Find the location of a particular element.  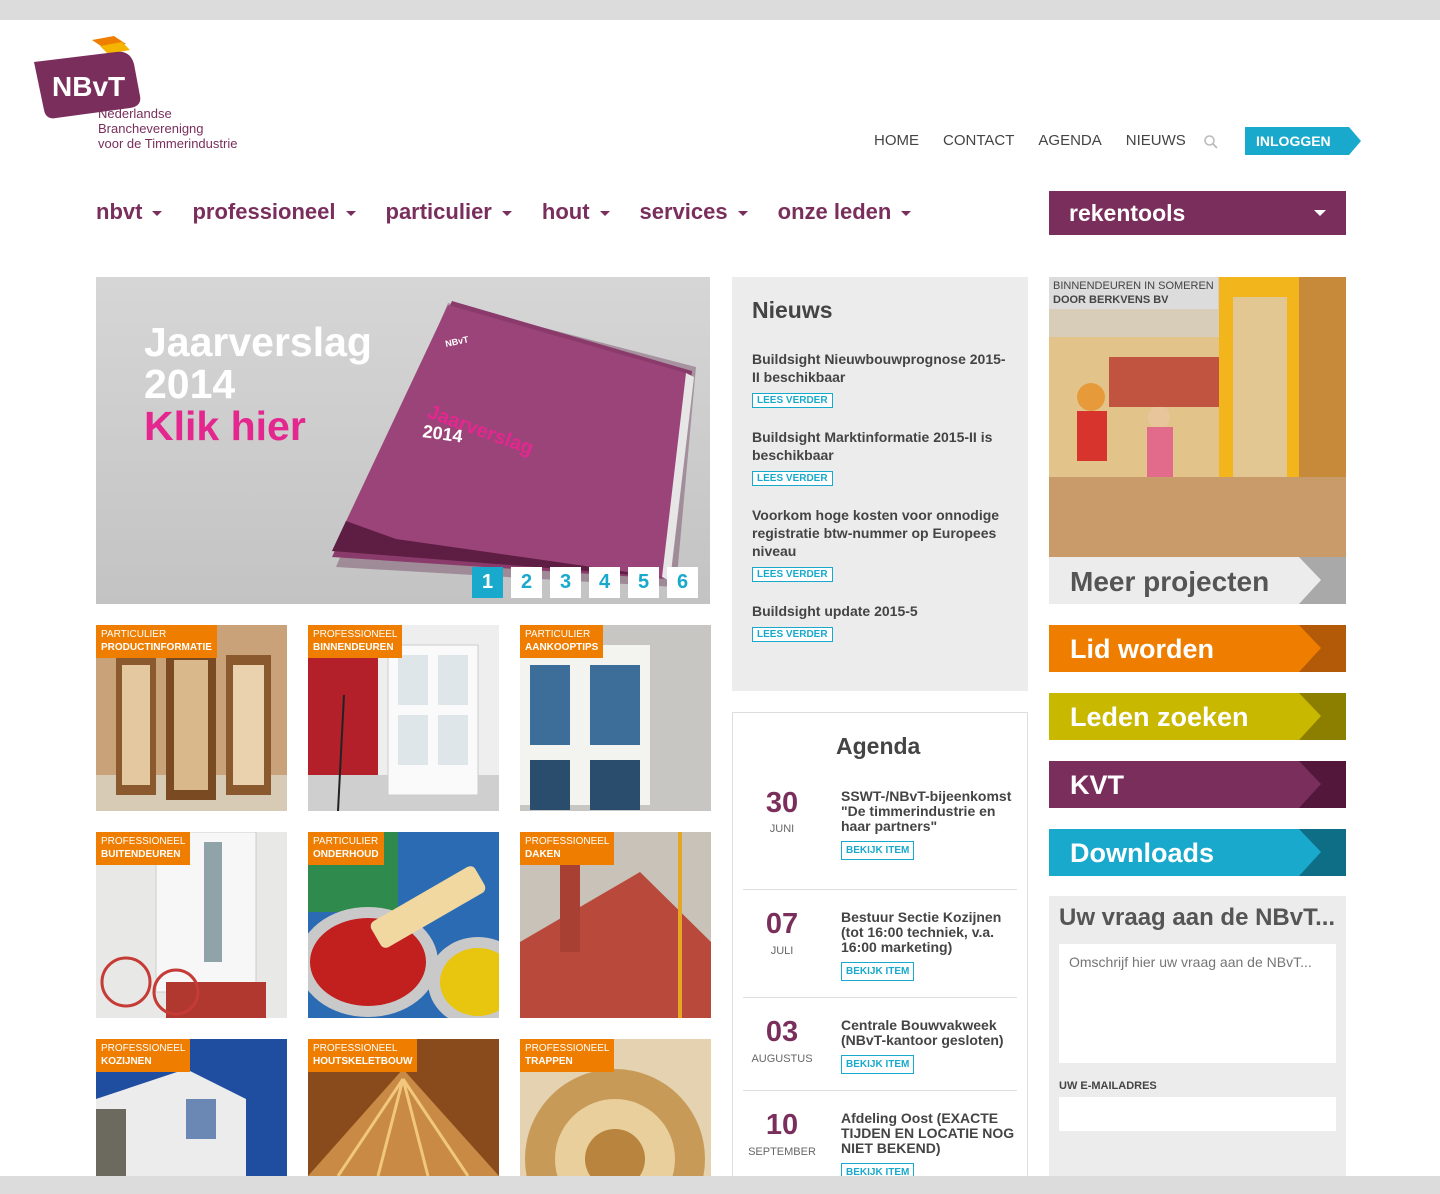

search-icon is located at coordinates (1211, 142).